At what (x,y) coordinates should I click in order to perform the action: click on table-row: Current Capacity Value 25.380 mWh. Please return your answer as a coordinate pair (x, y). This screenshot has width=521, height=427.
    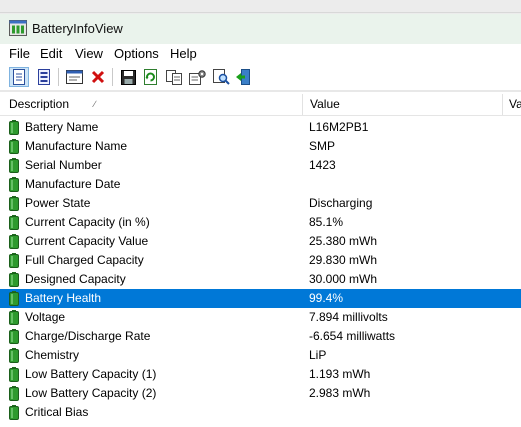
    Looking at the image, I should click on (260, 241).